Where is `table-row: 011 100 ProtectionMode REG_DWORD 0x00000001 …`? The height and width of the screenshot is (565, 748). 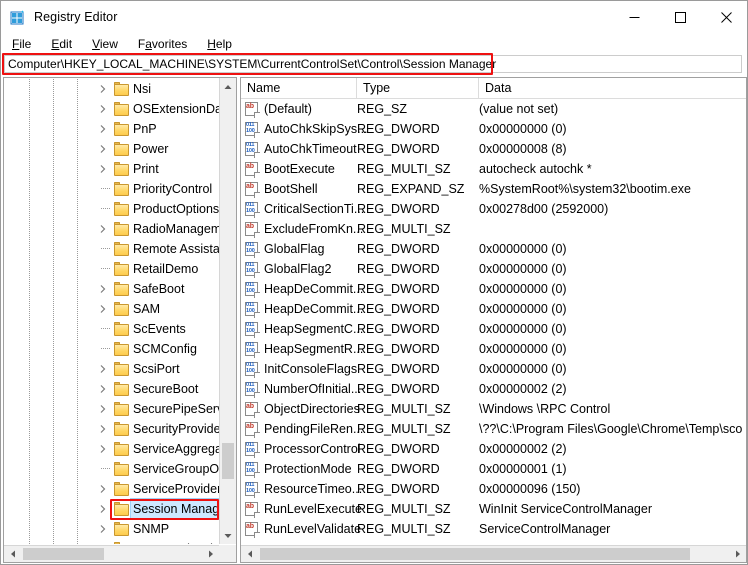 table-row: 011 100 ProtectionMode REG_DWORD 0x00000001 … is located at coordinates (493, 469).